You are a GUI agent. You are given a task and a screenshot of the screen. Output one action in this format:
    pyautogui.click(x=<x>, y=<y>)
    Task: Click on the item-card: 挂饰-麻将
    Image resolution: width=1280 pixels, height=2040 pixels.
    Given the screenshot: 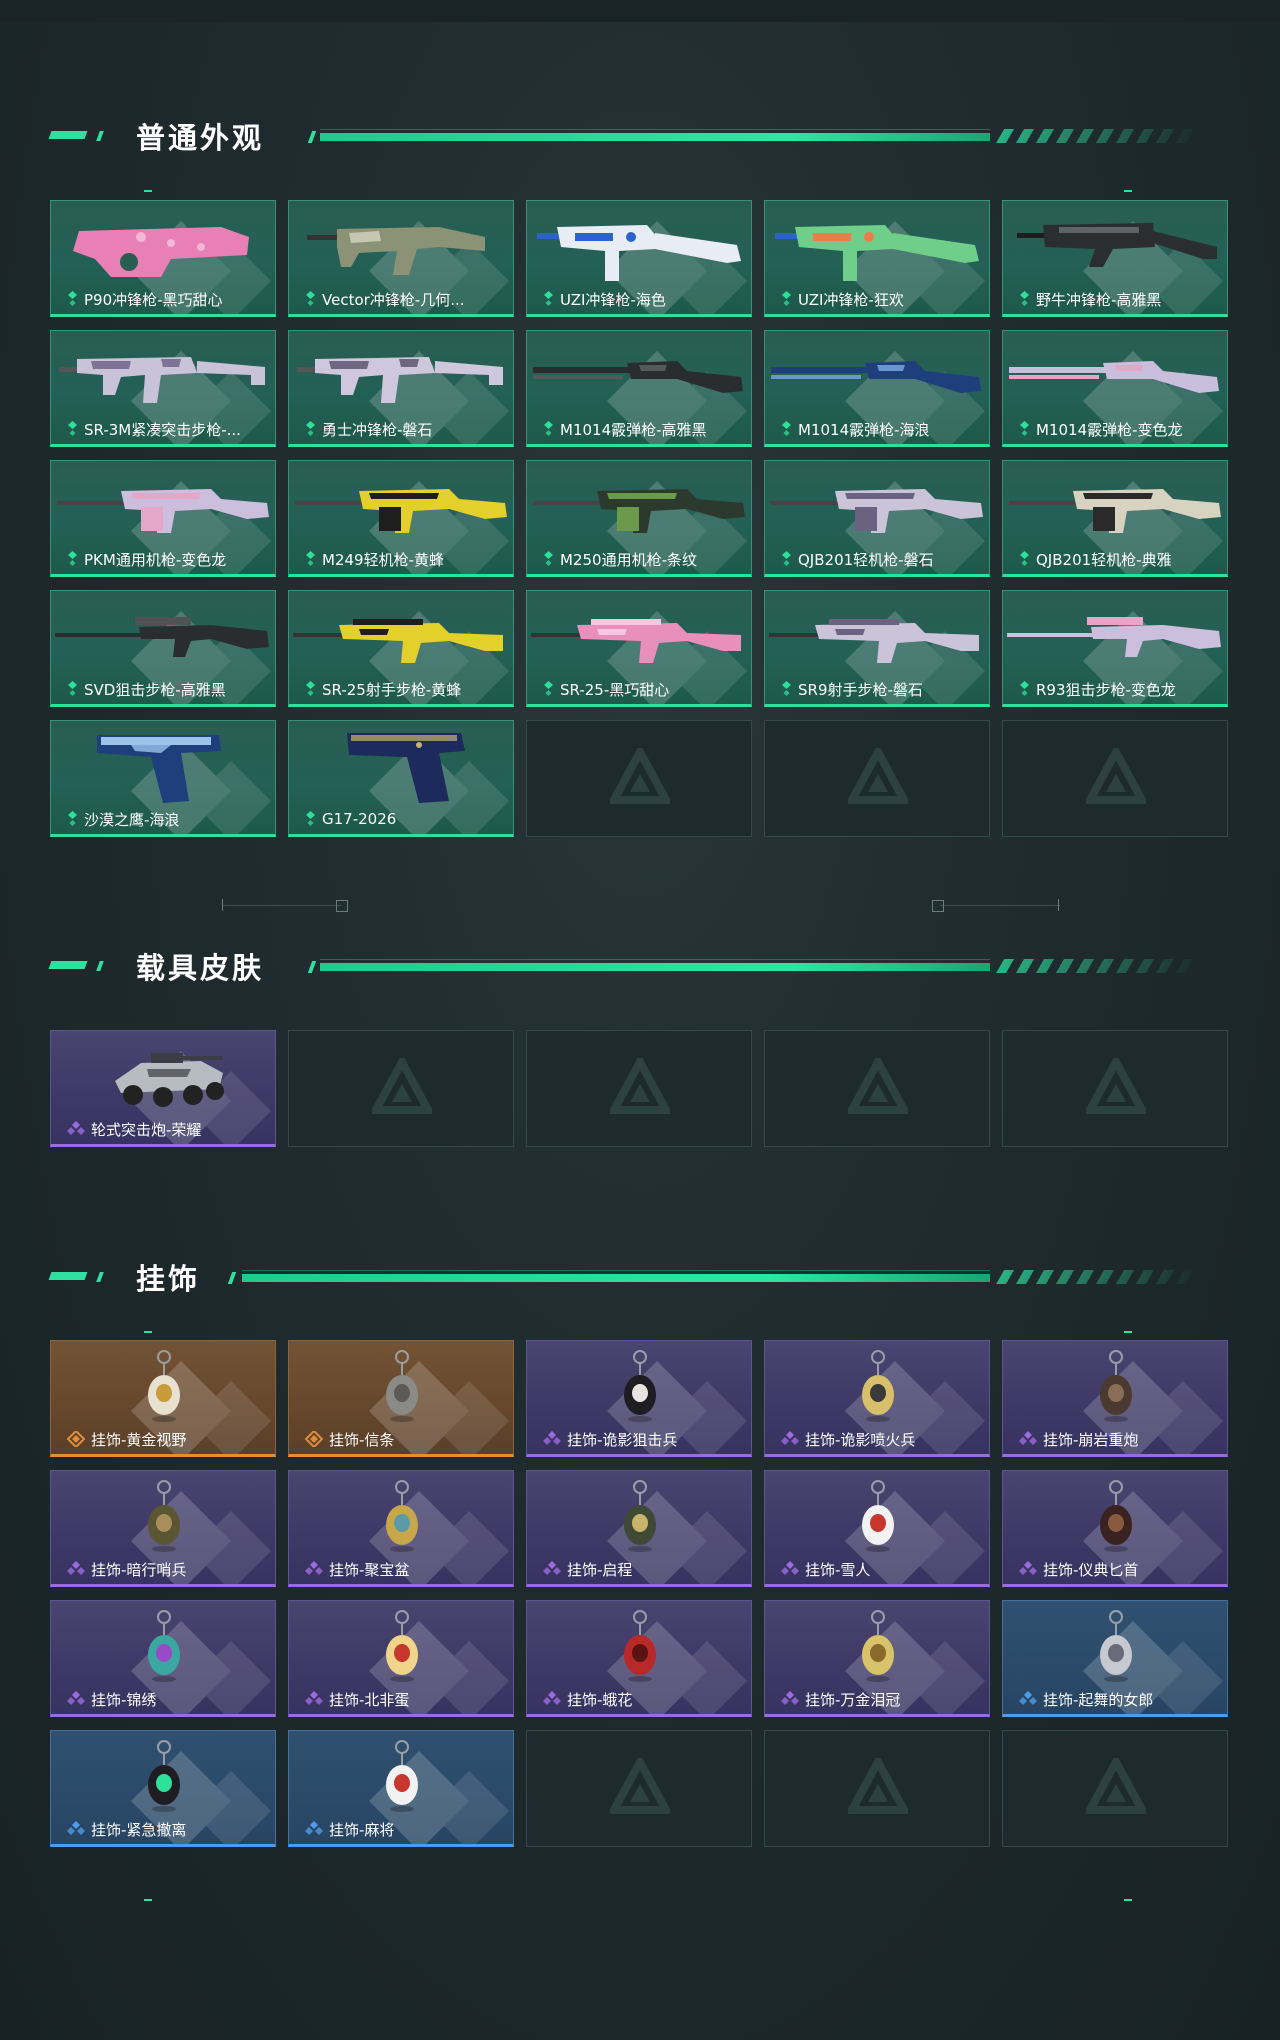 What is the action you would take?
    pyautogui.click(x=401, y=1788)
    